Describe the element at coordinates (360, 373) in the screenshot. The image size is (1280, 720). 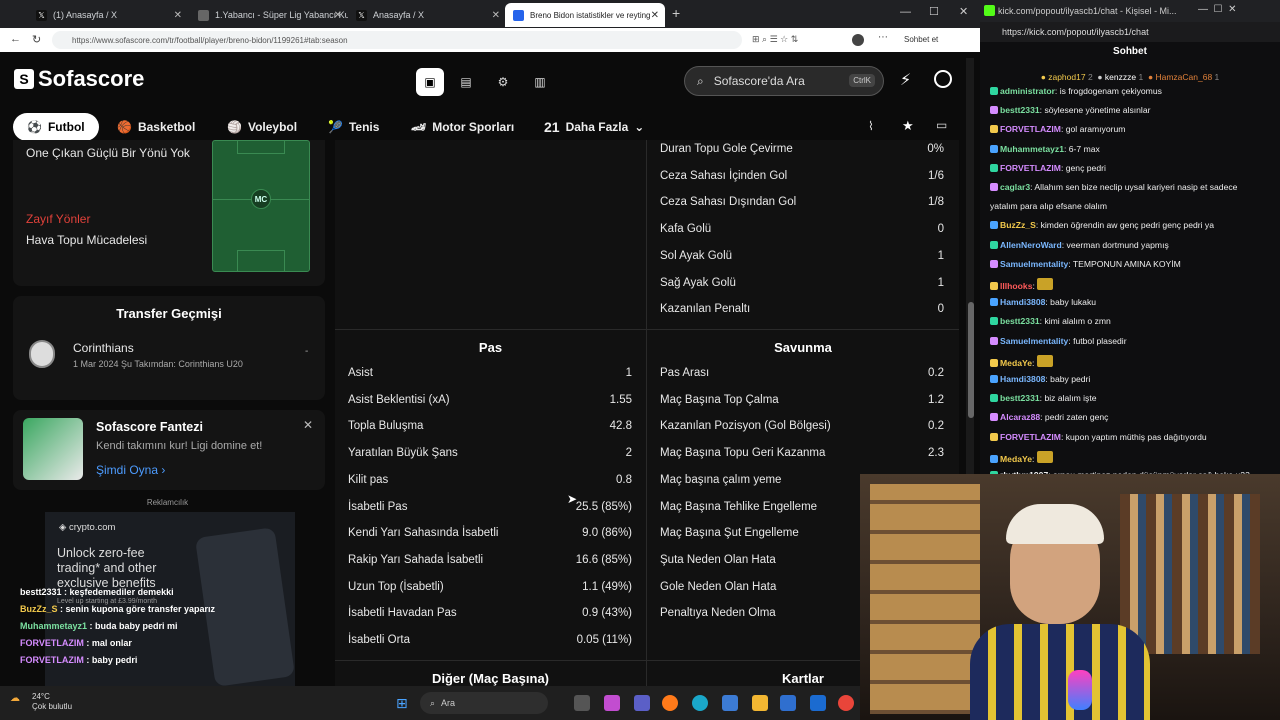
I see `stat-label: Asist` at that location.